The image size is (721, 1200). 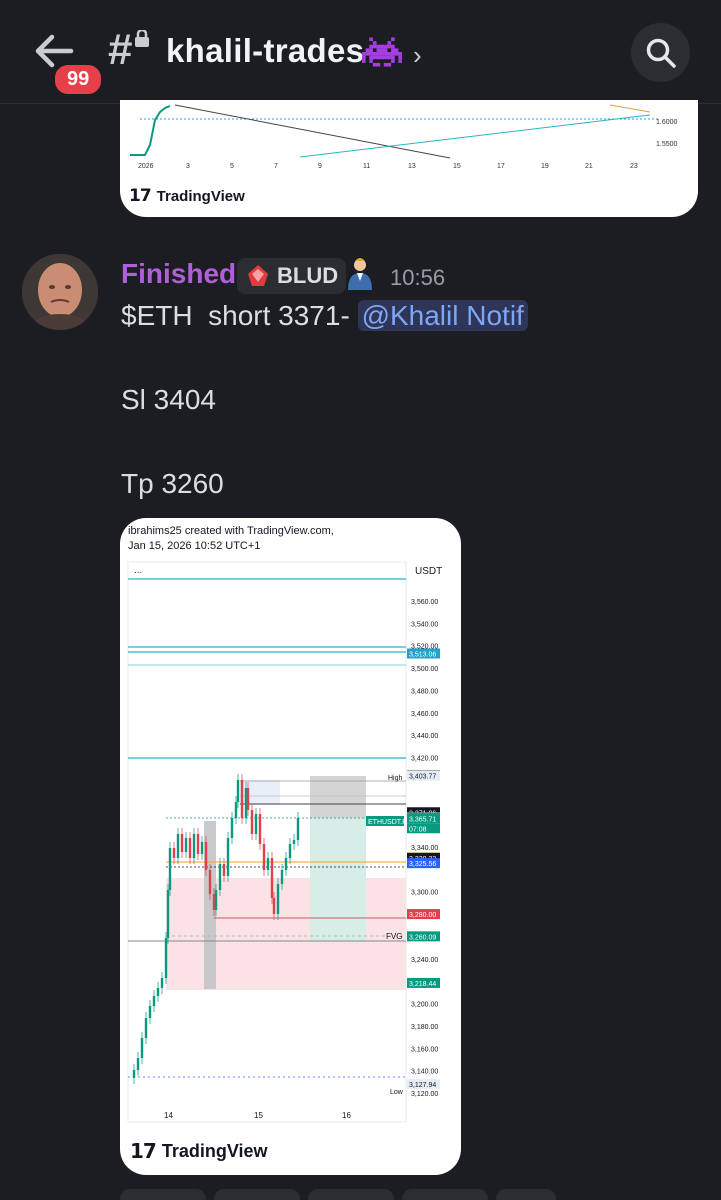 I want to click on high-label: High, so click(x=395, y=778).